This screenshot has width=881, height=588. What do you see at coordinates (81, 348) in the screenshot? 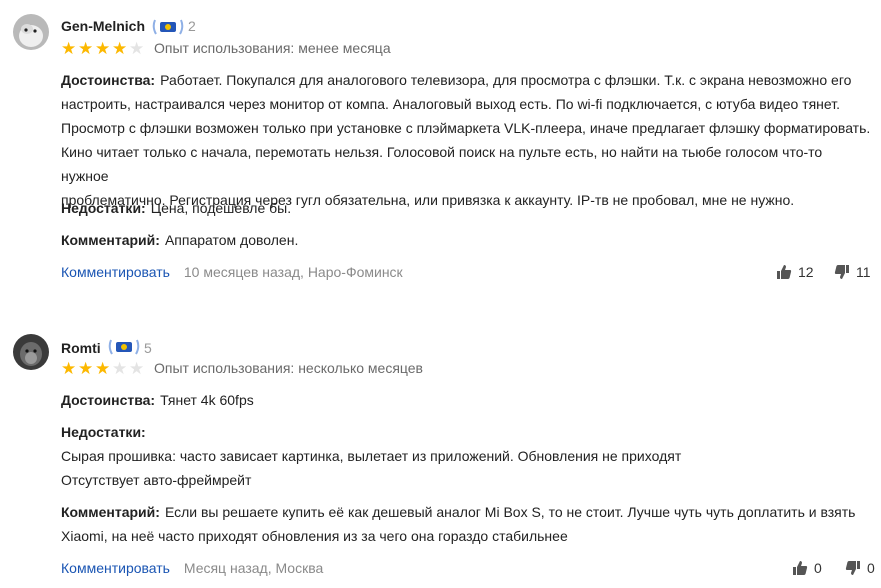
I see `username: Romti` at bounding box center [81, 348].